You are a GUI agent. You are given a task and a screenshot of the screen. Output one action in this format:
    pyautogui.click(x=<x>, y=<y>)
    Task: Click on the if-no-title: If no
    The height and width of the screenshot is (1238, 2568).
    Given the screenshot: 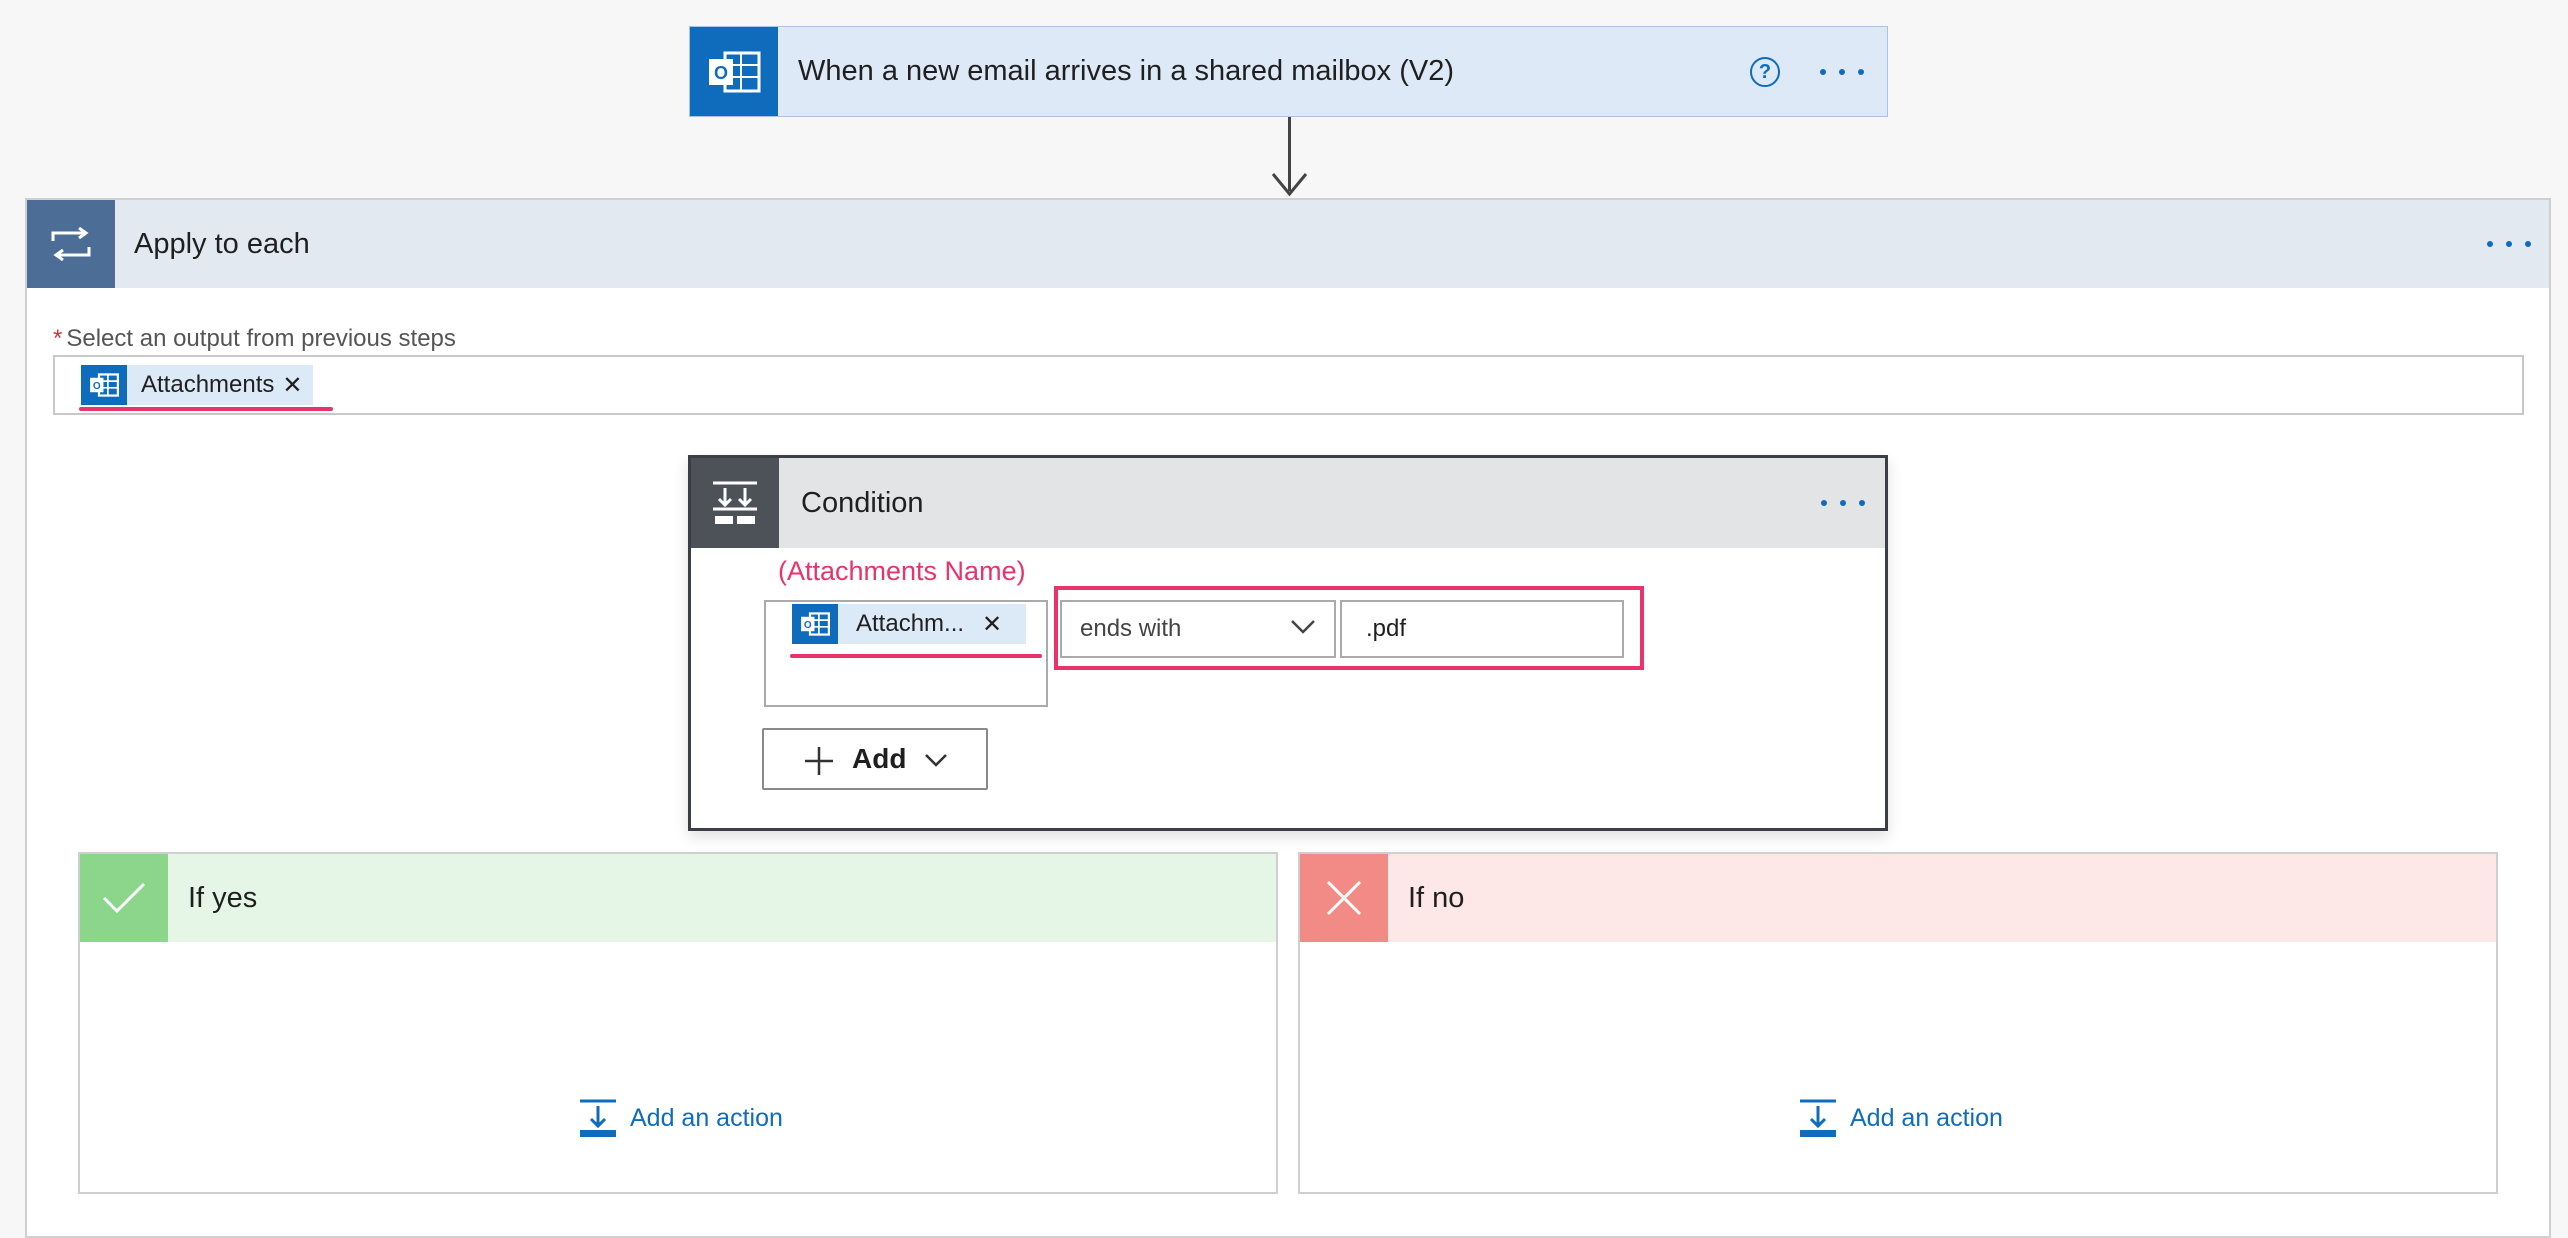 What is the action you would take?
    pyautogui.click(x=1436, y=898)
    